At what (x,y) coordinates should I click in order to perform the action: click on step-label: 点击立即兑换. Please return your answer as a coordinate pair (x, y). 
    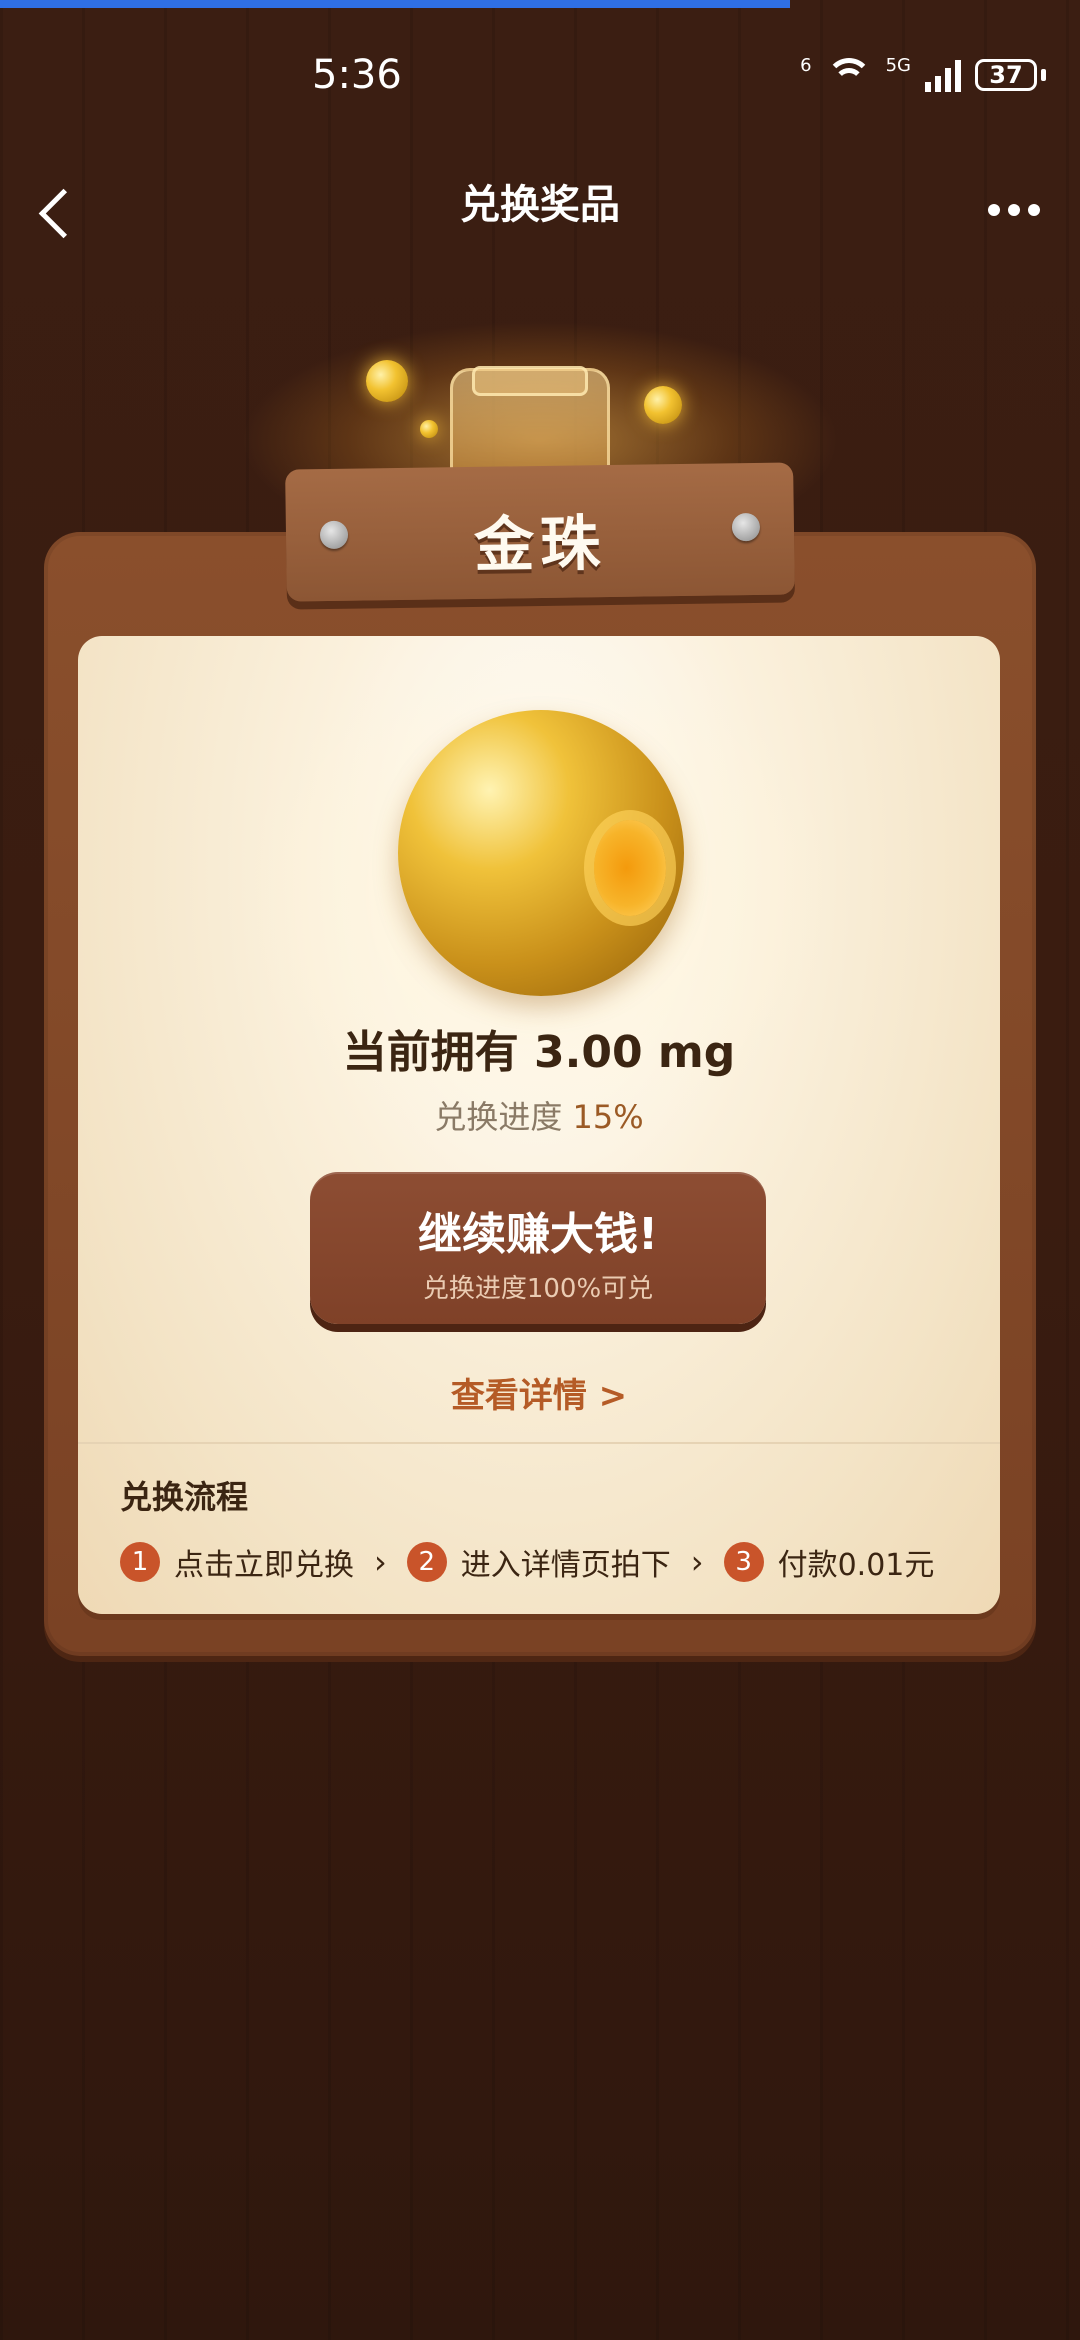
    Looking at the image, I should click on (264, 1565).